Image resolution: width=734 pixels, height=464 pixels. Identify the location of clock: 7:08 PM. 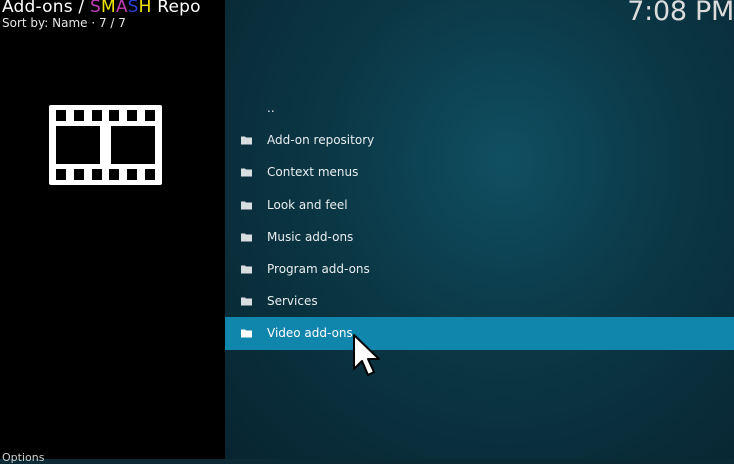
(680, 13).